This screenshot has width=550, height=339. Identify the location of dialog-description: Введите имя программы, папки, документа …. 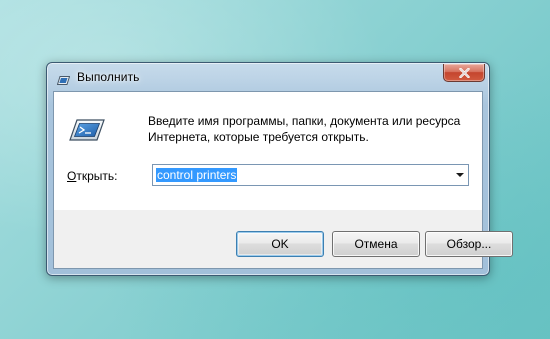
(313, 129).